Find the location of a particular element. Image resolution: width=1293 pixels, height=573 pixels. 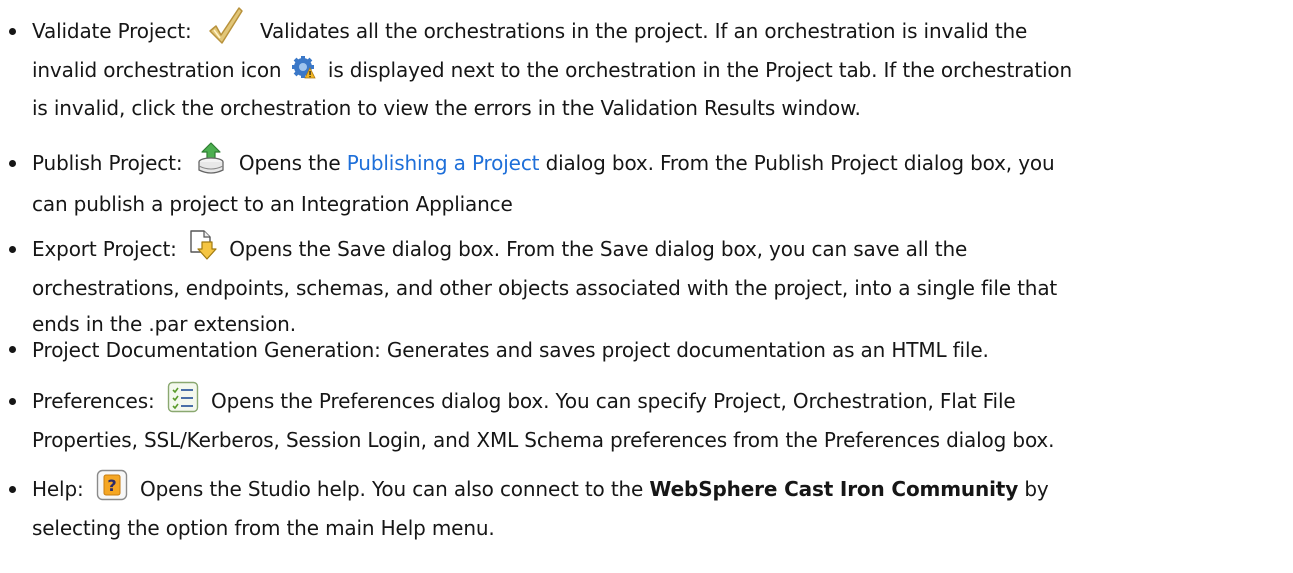

item-text: Opens the is located at coordinates (289, 163).